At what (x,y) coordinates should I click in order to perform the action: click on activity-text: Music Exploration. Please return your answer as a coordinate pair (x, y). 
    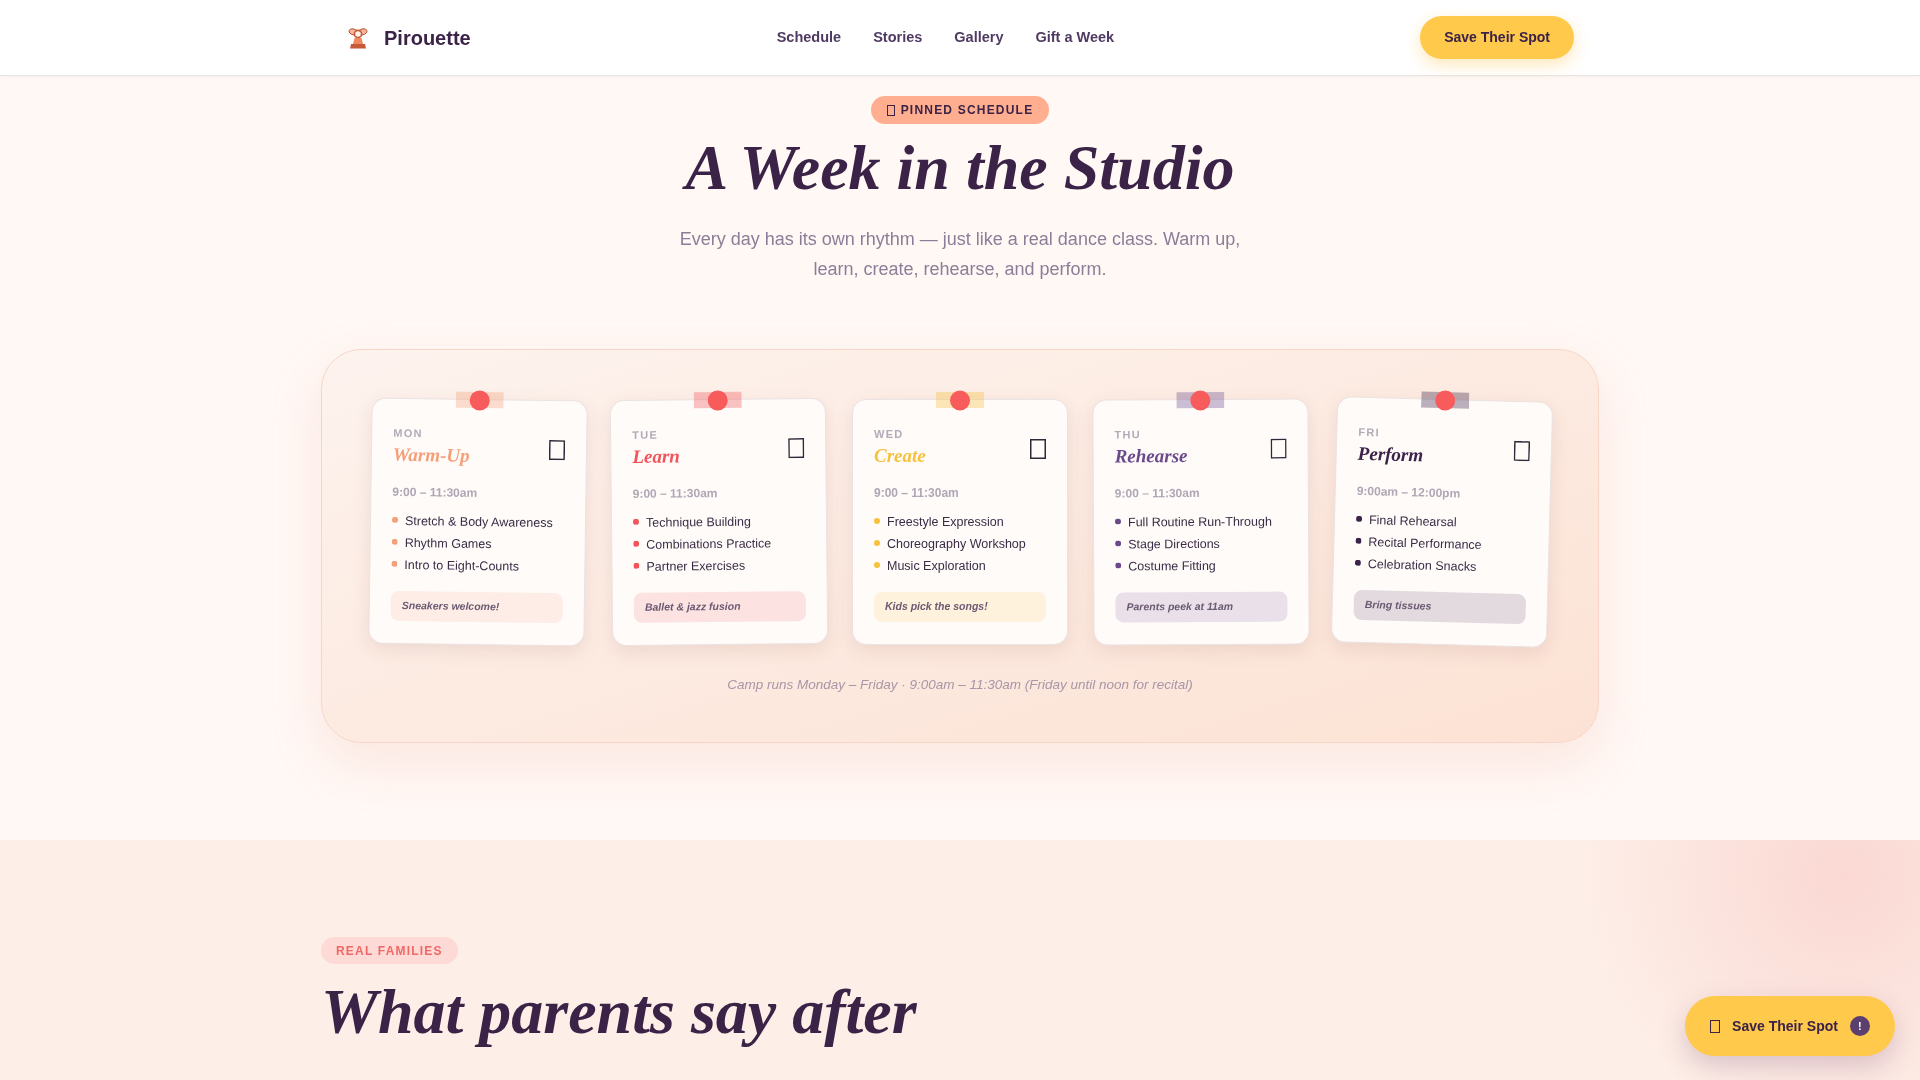
    Looking at the image, I should click on (936, 566).